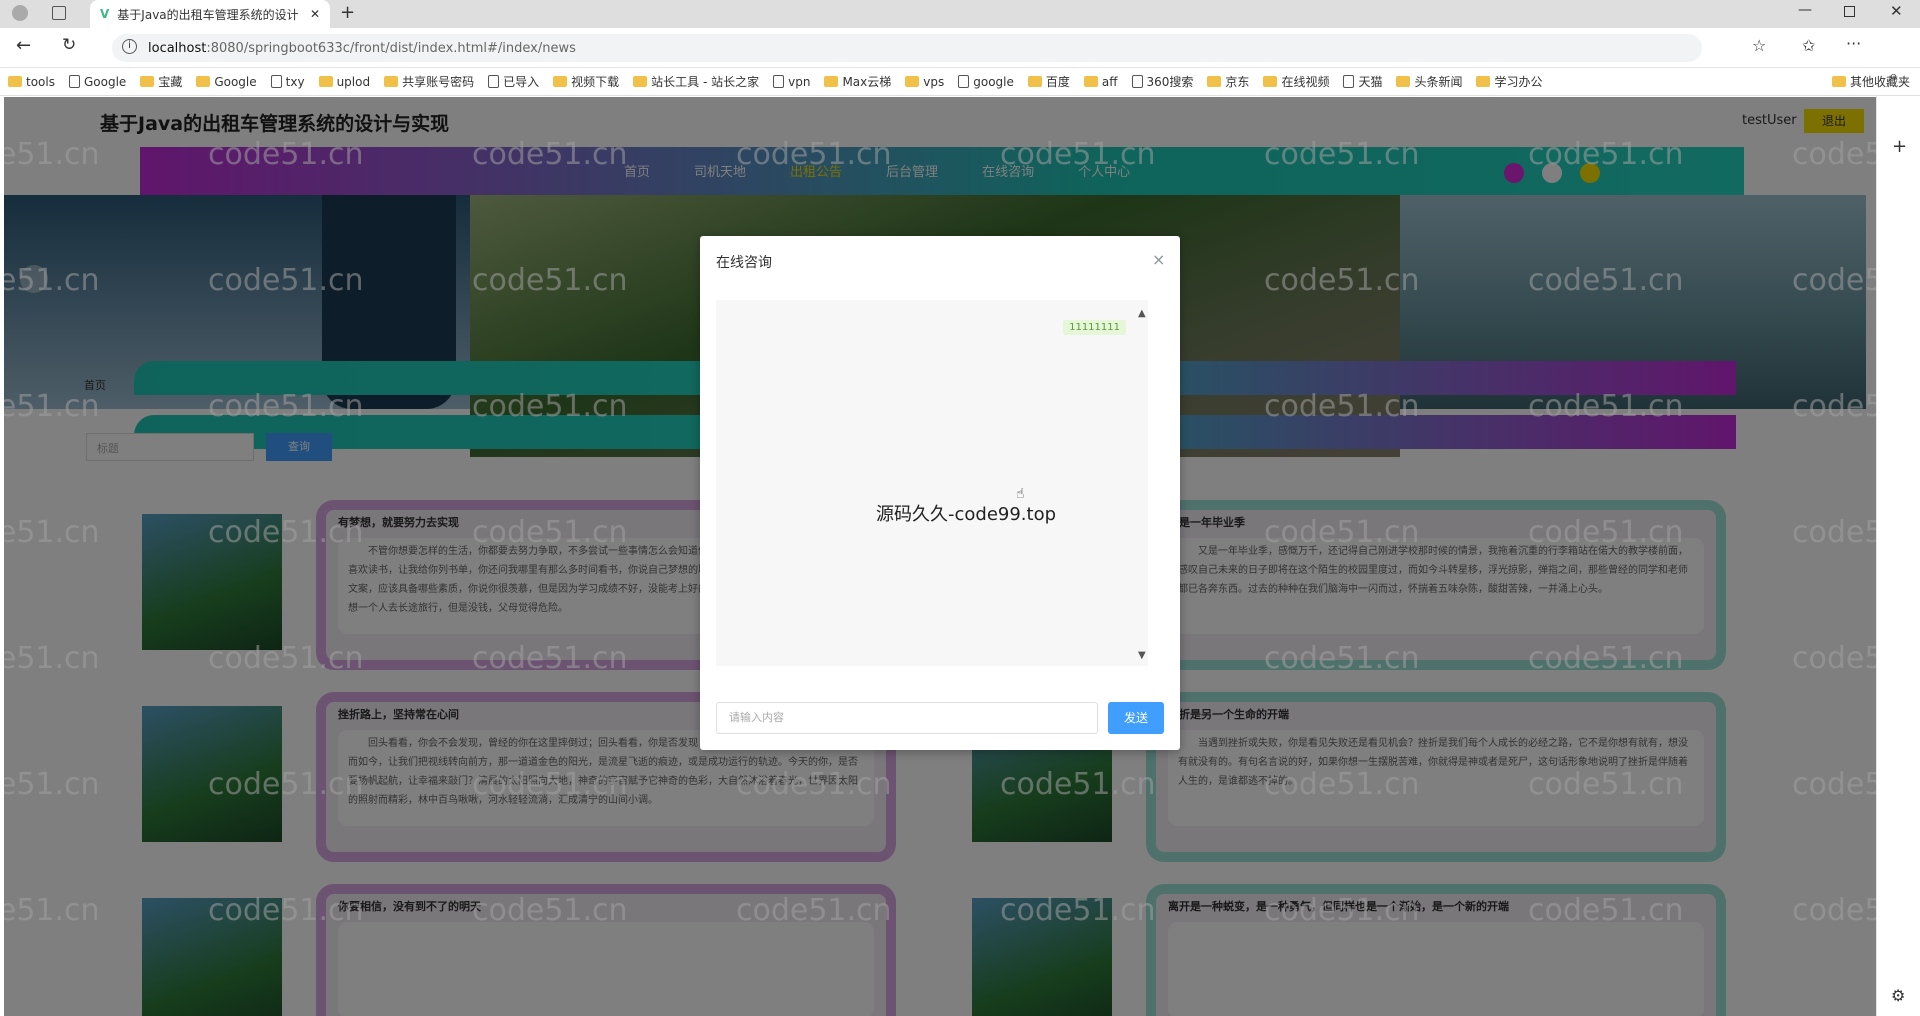 This screenshot has width=1920, height=1016. Describe the element at coordinates (353, 81) in the screenshot. I see `bookmark-label: uplod` at that location.